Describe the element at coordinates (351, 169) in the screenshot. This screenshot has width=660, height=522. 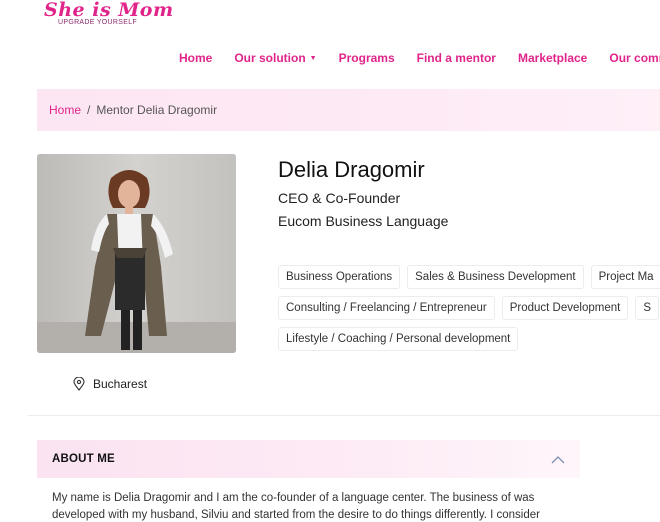
I see `mentor-name: Delia Dragomir` at that location.